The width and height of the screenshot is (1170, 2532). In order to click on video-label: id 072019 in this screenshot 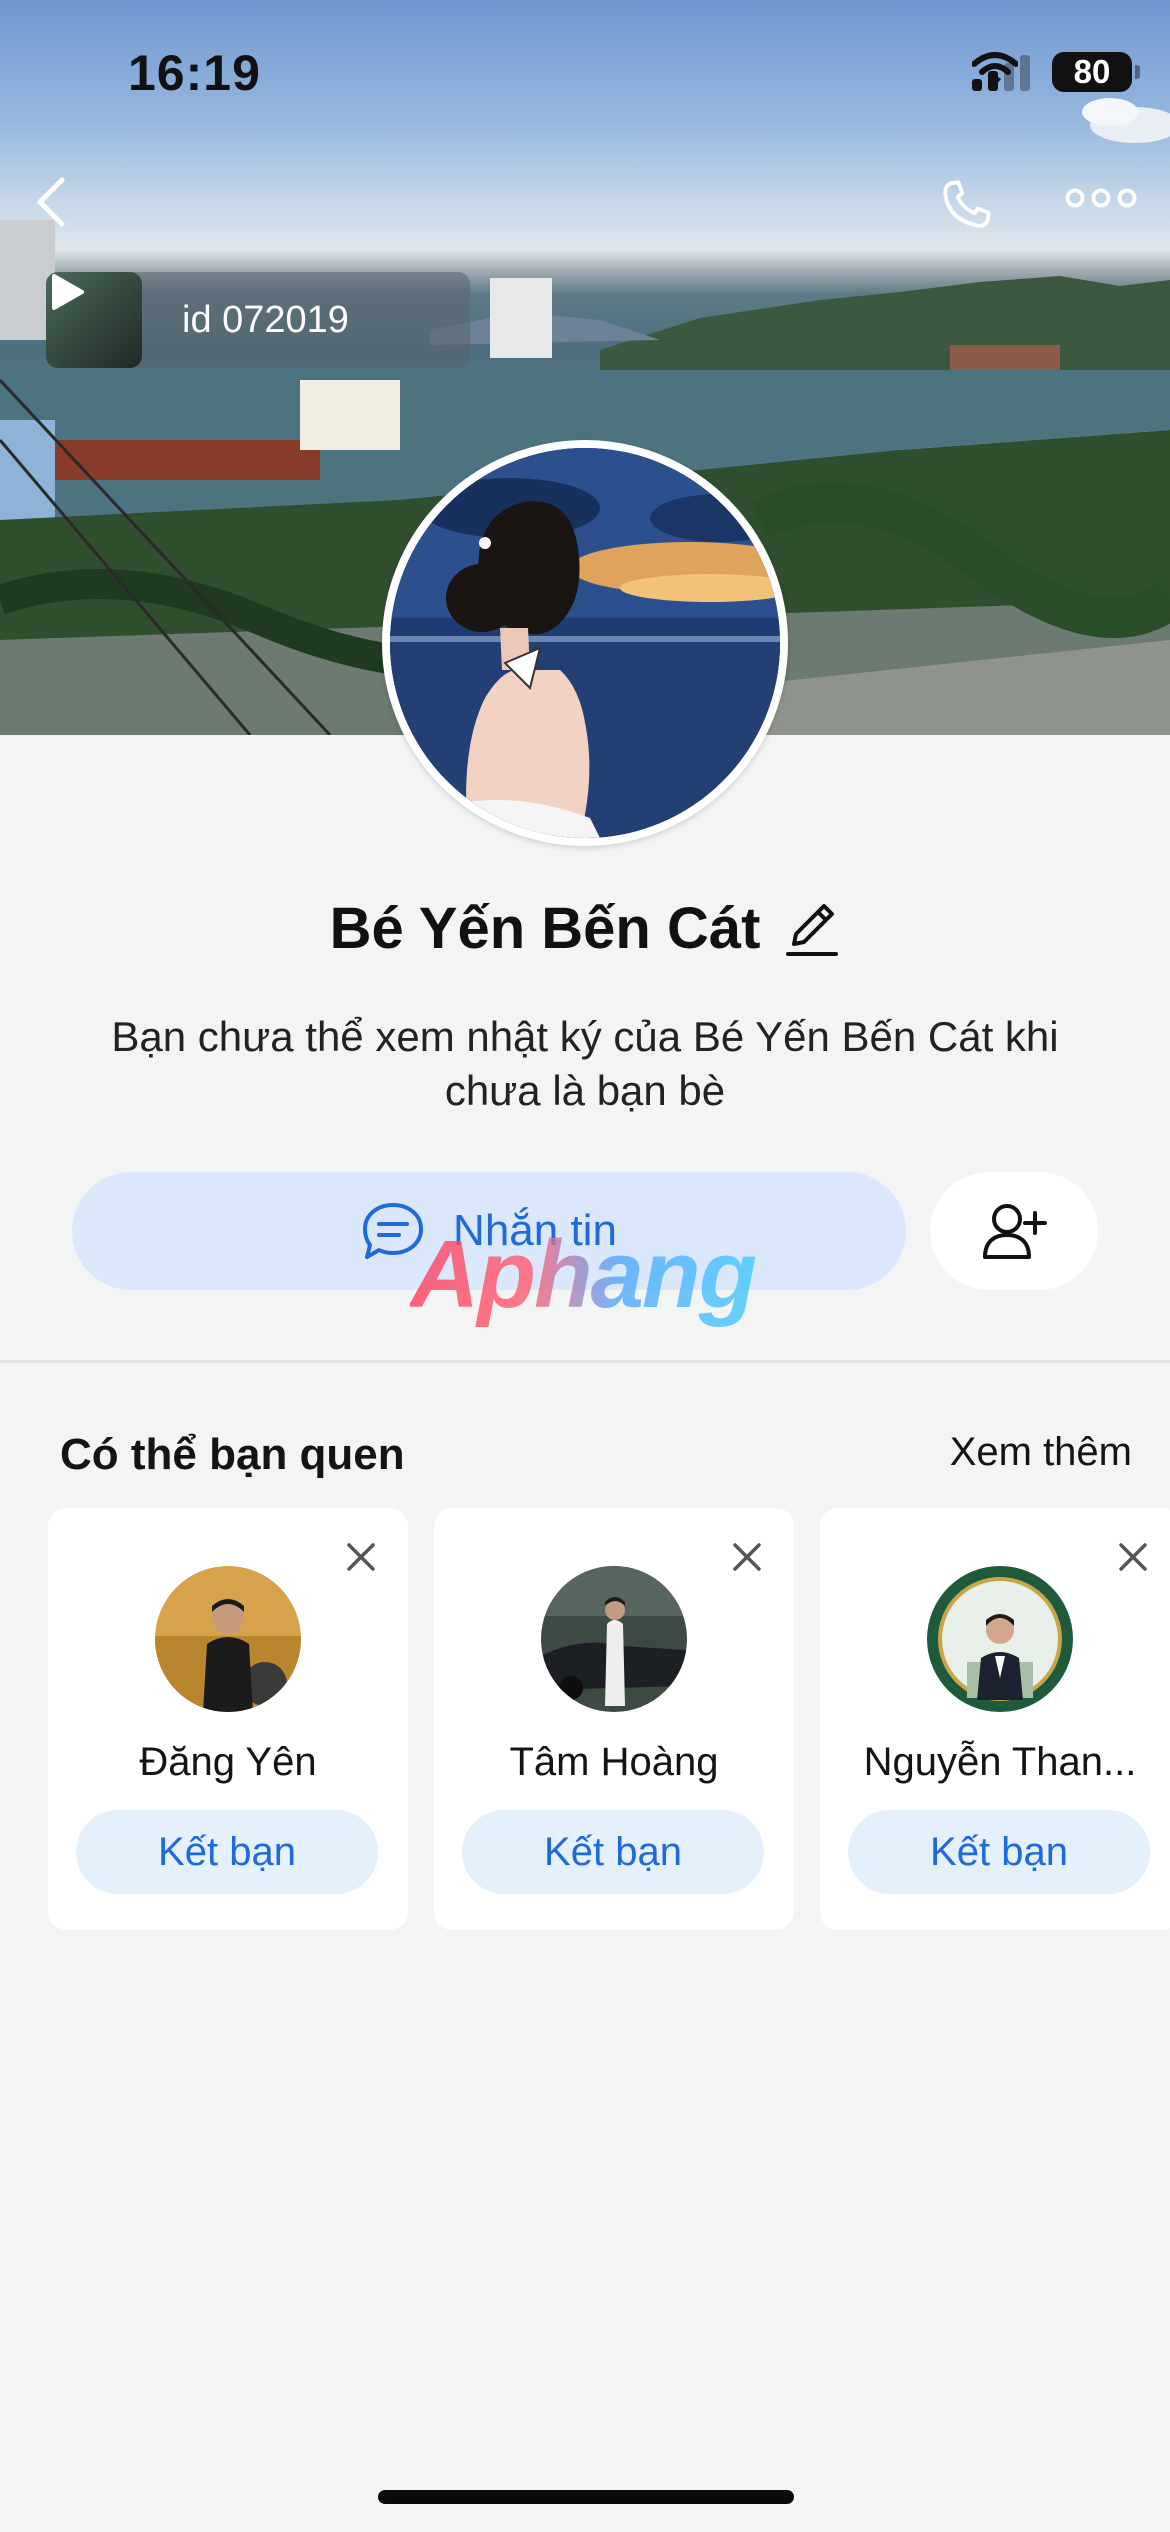, I will do `click(265, 319)`.